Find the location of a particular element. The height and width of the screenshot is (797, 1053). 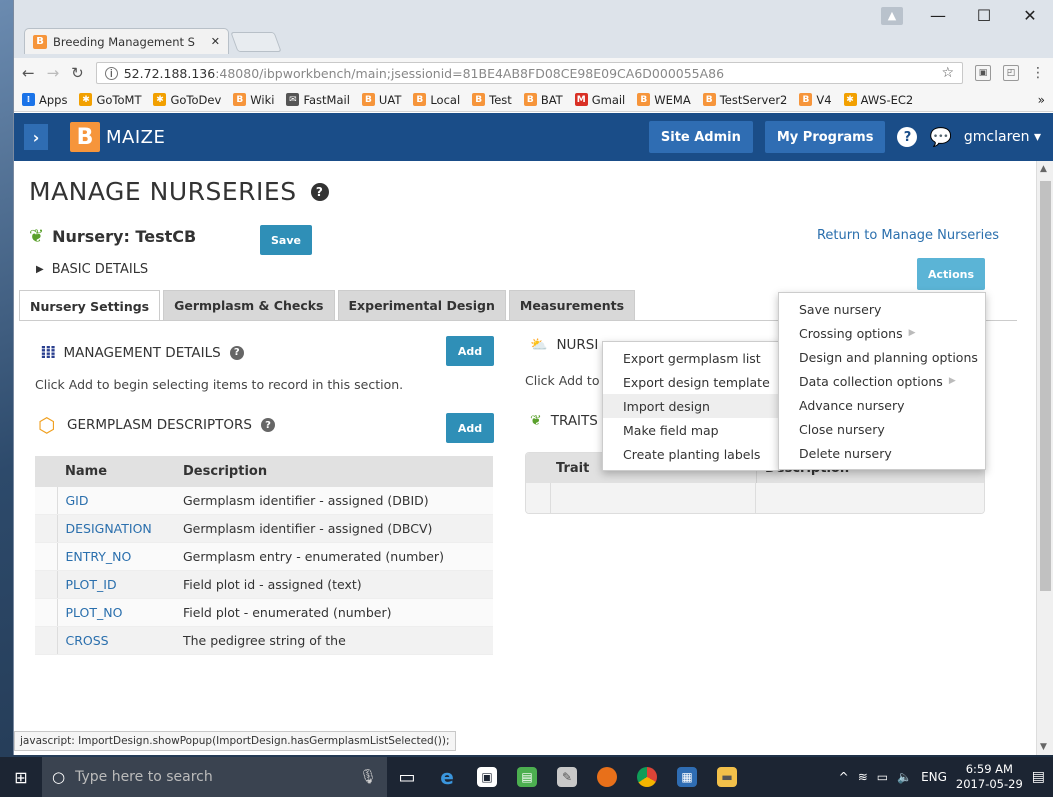

table-row: CROSS The pedigree string of the is located at coordinates (264, 640).